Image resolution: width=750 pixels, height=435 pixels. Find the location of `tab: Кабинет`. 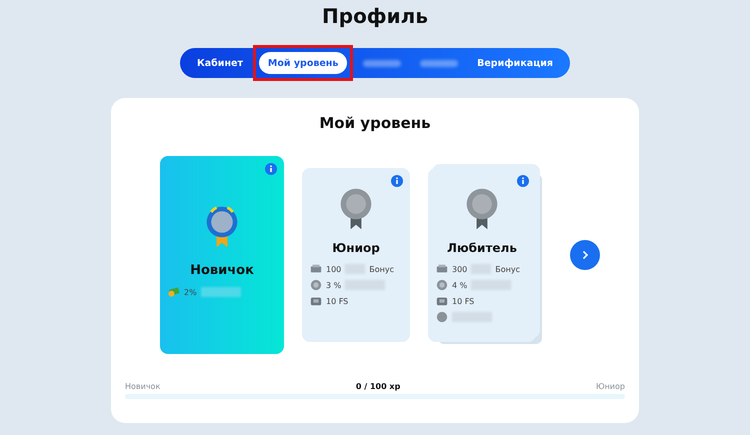

tab: Кабинет is located at coordinates (220, 63).